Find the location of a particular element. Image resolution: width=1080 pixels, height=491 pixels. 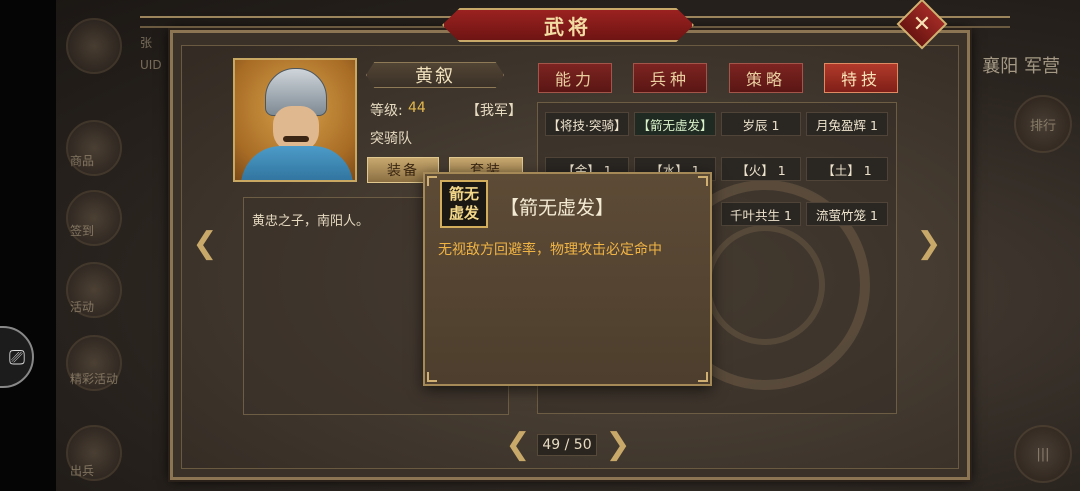

general-name: 黄叙 is located at coordinates (435, 76).